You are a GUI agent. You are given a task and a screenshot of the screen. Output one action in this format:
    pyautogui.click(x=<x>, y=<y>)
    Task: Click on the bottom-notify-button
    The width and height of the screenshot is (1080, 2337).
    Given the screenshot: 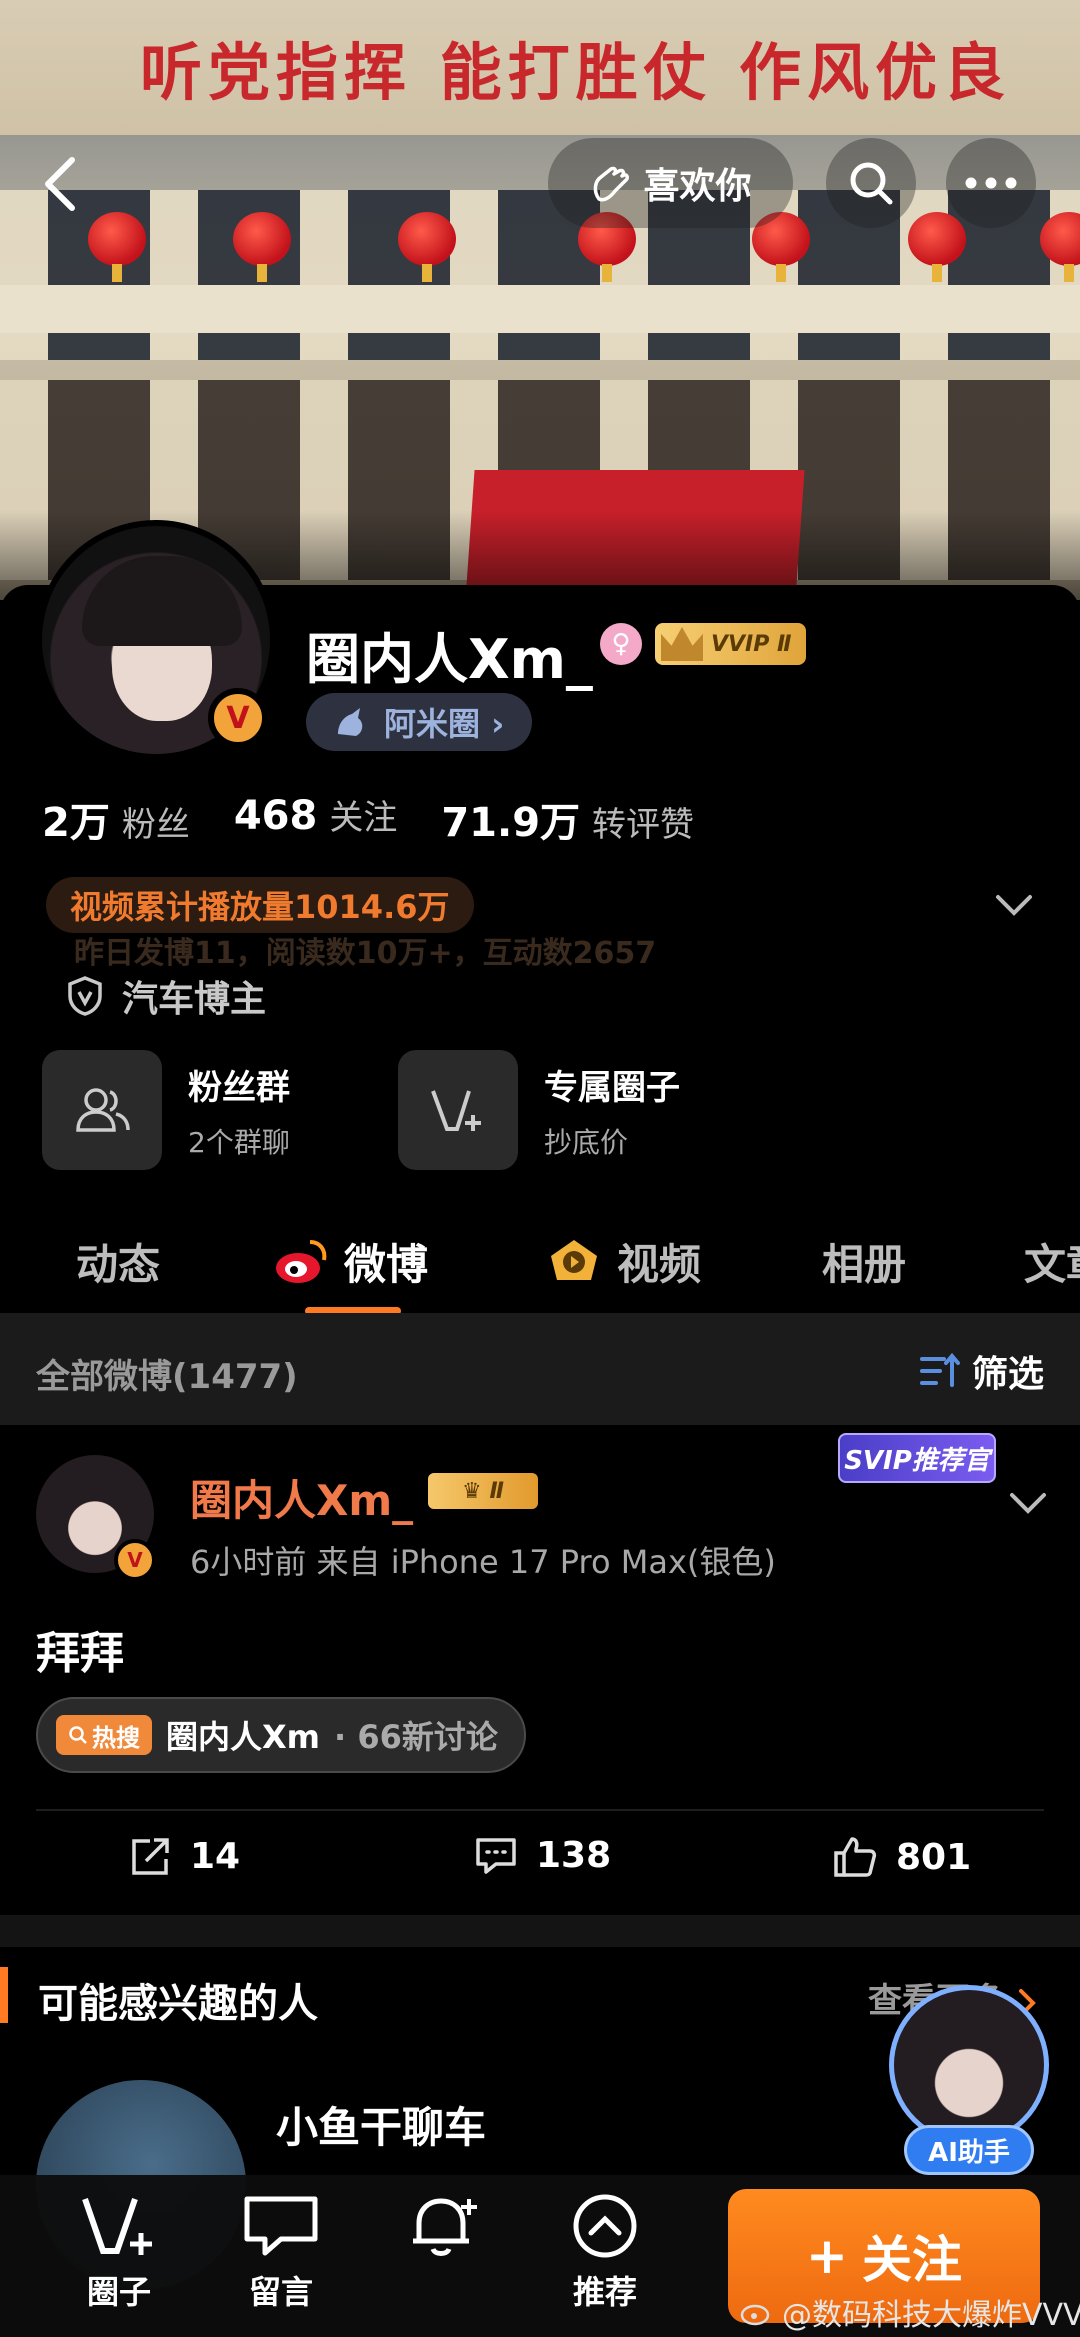 What is the action you would take?
    pyautogui.click(x=445, y=2230)
    